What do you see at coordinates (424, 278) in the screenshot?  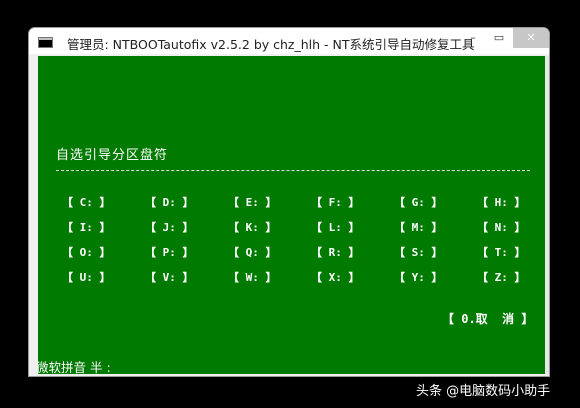 I see `drive-option-y: 【 Y: 】` at bounding box center [424, 278].